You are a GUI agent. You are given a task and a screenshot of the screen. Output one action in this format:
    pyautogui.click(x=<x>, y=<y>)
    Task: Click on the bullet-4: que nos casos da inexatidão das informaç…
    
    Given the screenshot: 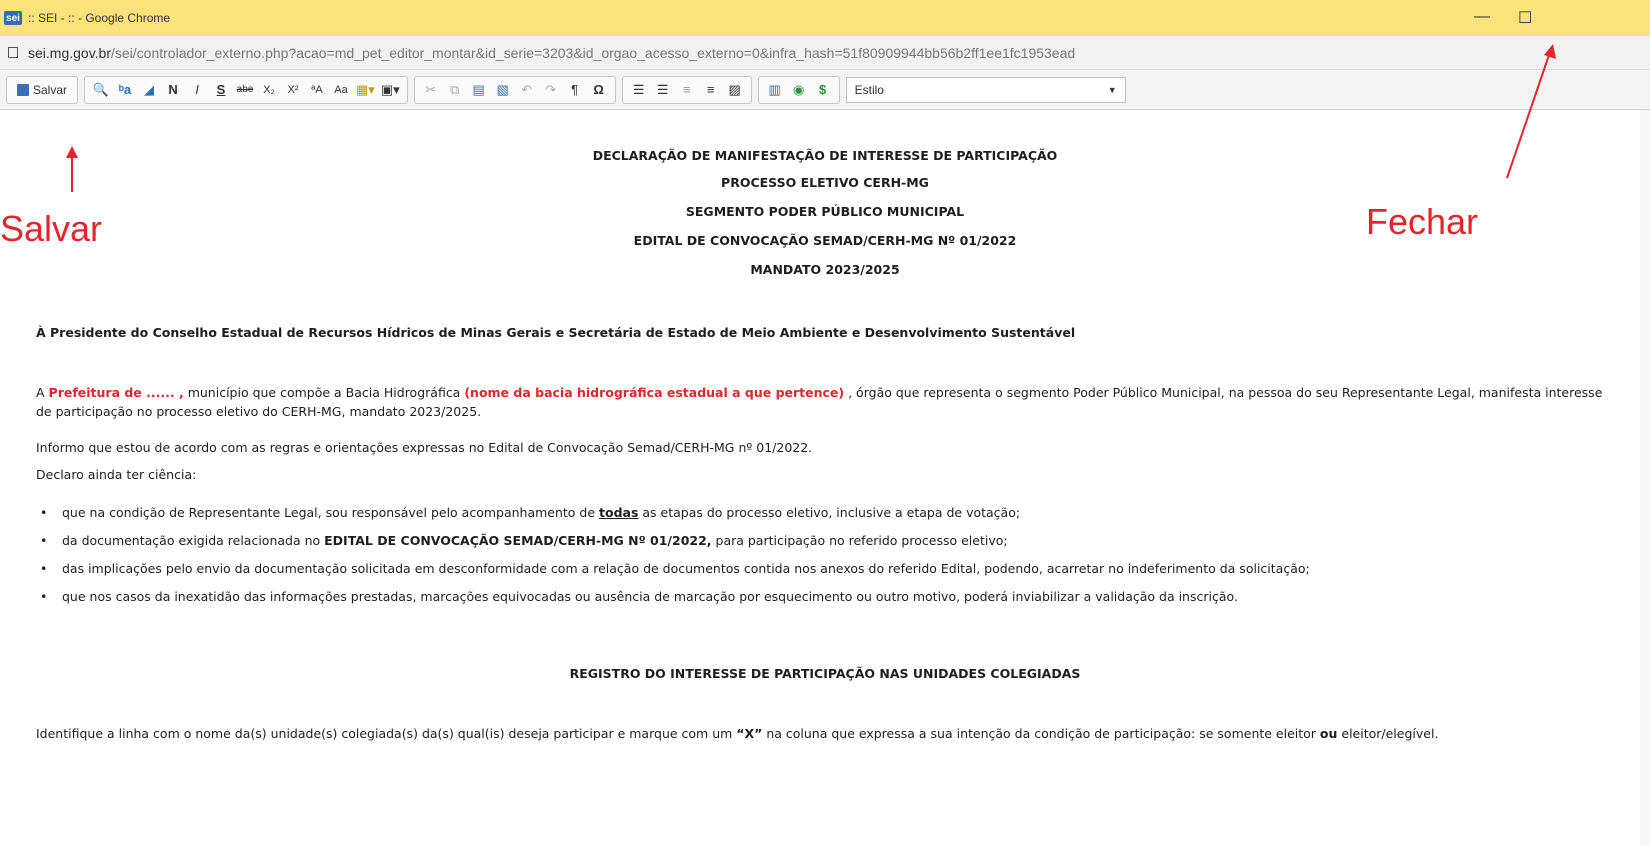 What is the action you would take?
    pyautogui.click(x=825, y=596)
    